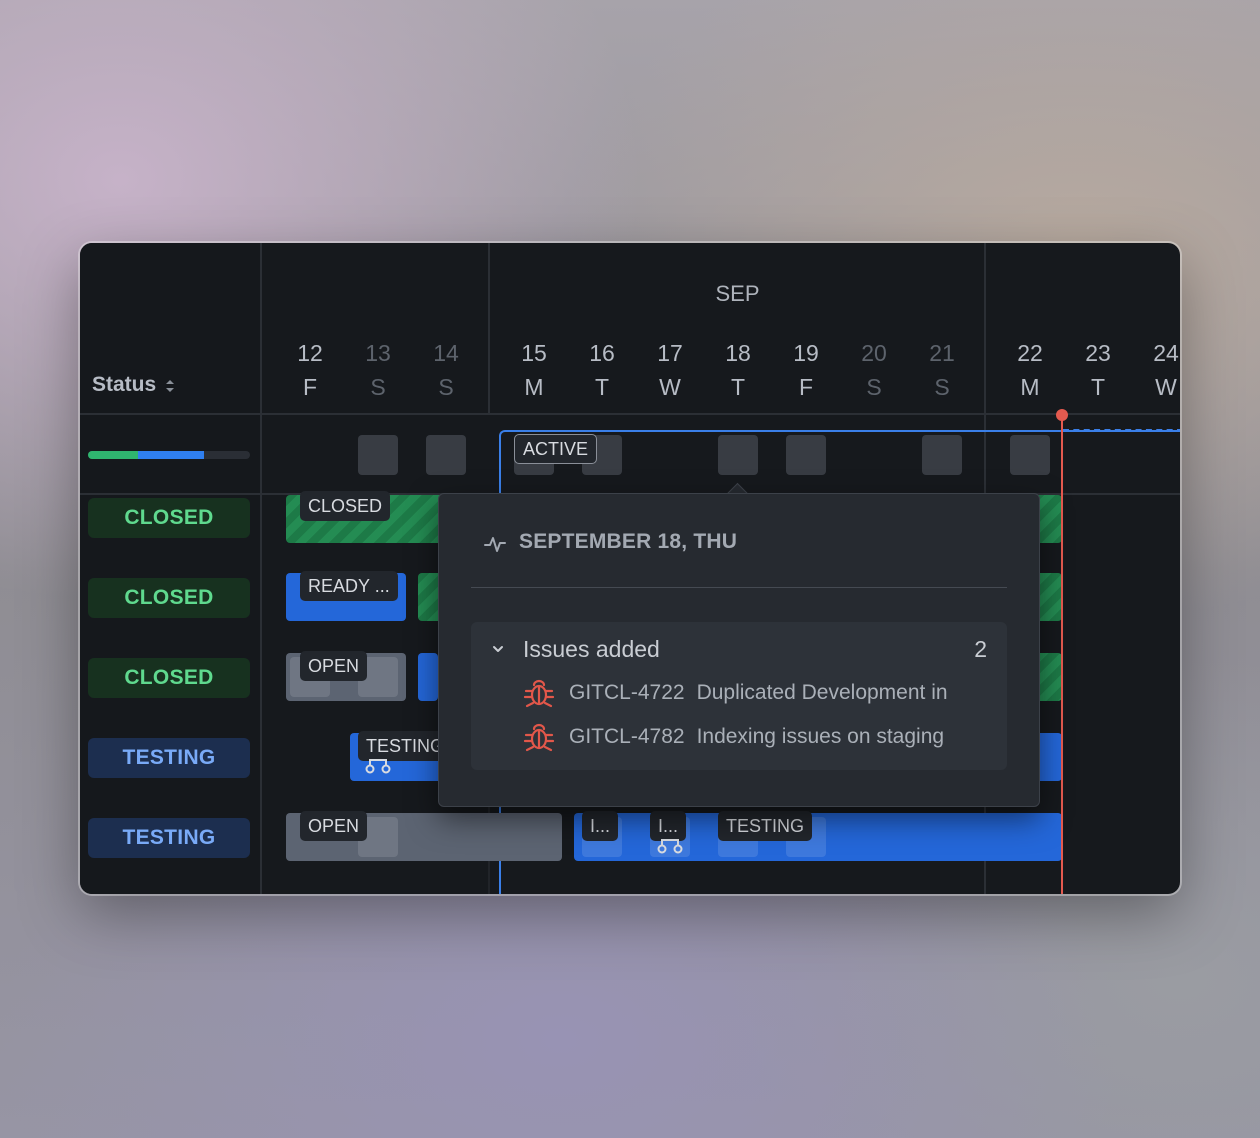  I want to click on sprint-active-label: ACTIVE, so click(556, 449).